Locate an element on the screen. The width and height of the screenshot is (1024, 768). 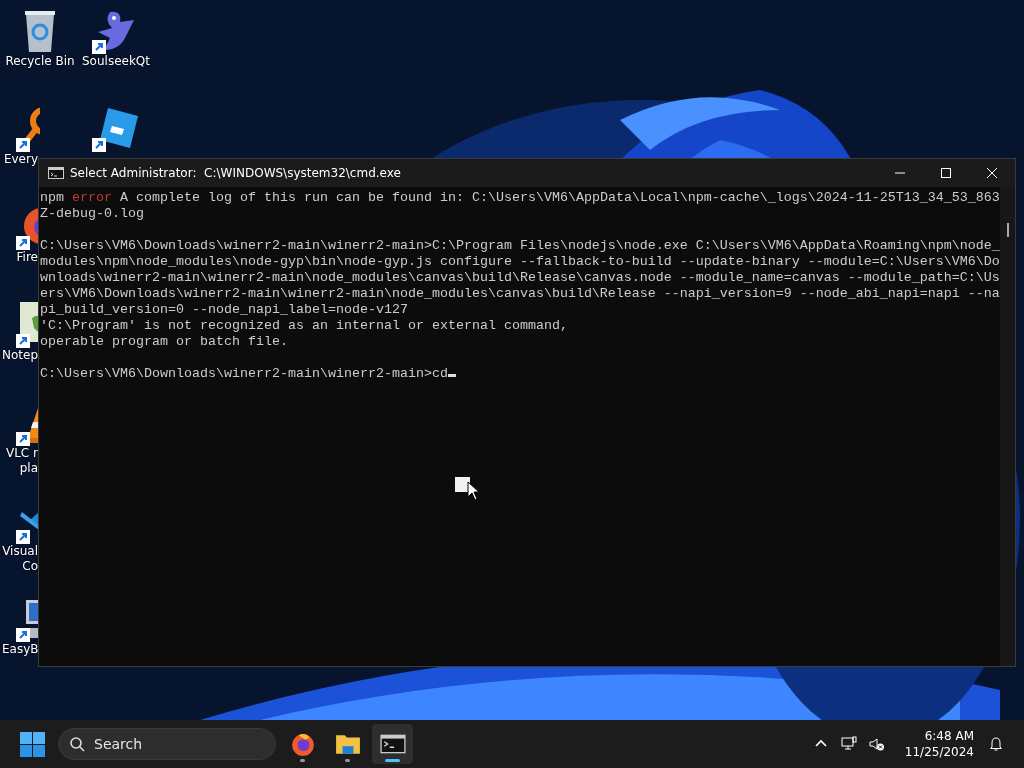
clock: 6:48 AM 11/25/2024 is located at coordinates (939, 744).